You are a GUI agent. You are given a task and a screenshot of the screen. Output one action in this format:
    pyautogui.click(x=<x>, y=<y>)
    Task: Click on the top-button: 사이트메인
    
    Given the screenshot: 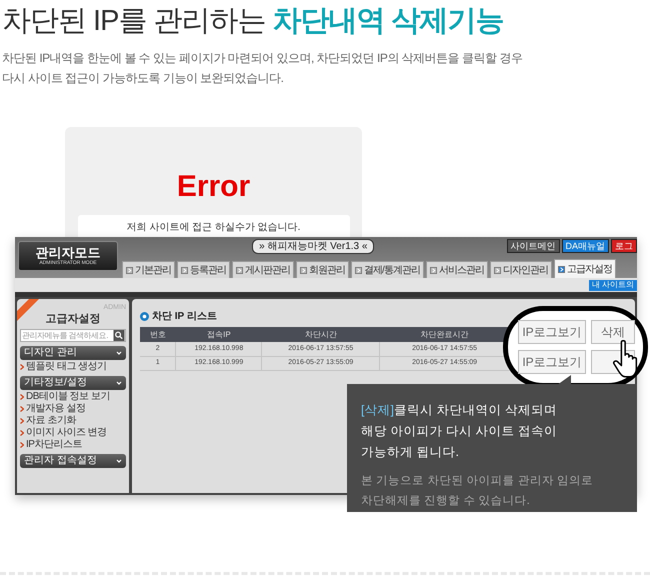 What is the action you would take?
    pyautogui.click(x=533, y=246)
    